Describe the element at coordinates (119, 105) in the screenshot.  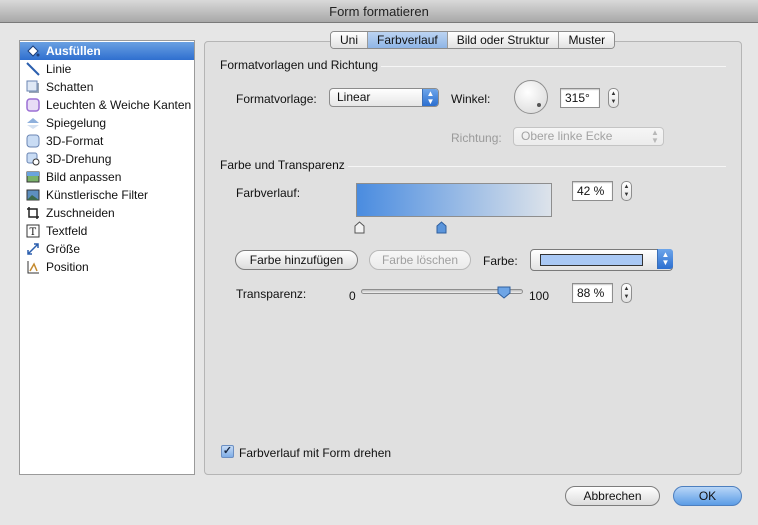
I see `sidebar-item-label: Leuchten & Weiche Kanten` at that location.